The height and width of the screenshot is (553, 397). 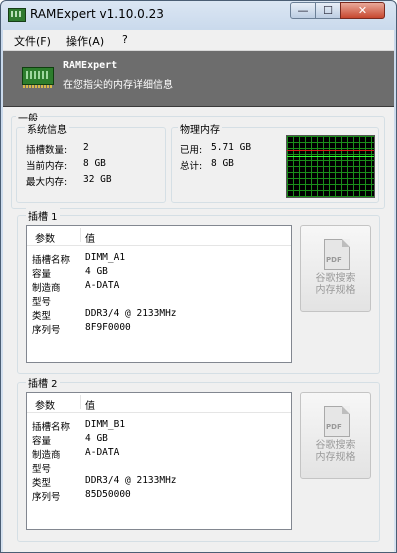 What do you see at coordinates (159, 426) in the screenshot?
I see `list-item: 插槽名称 DIMM_B1` at bounding box center [159, 426].